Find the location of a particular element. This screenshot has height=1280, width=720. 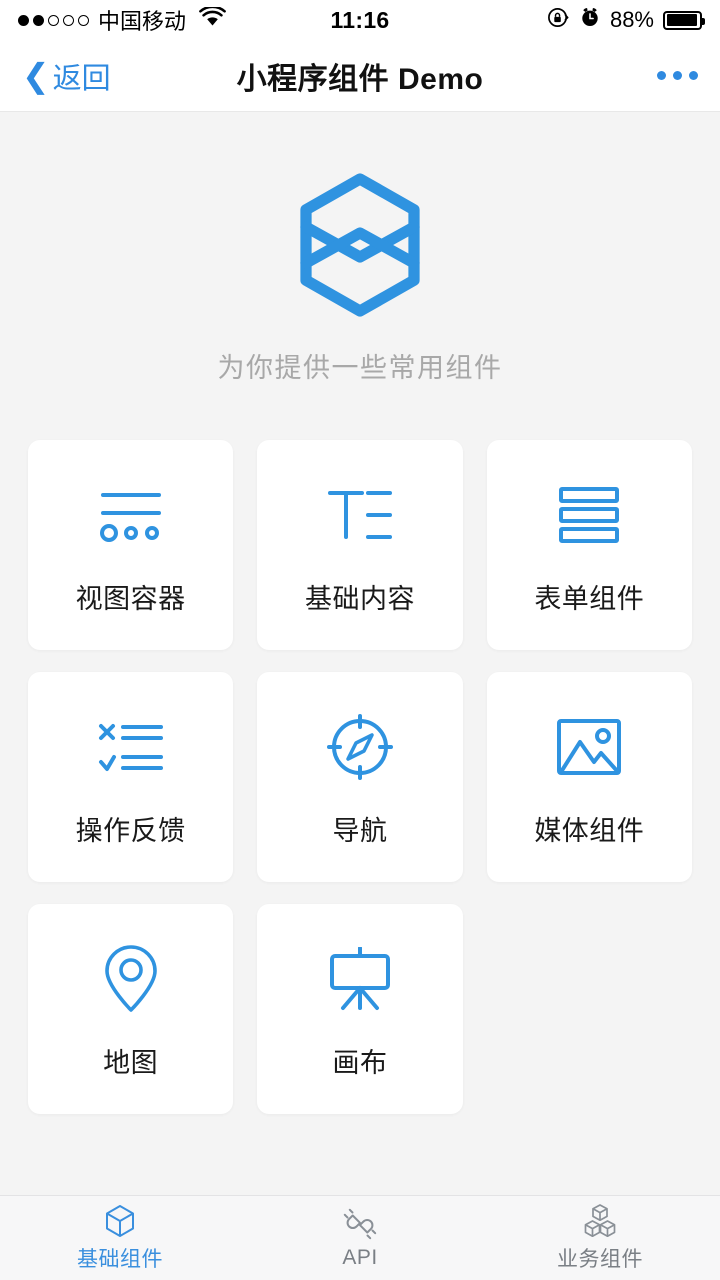

grid-card-label: 地图 is located at coordinates (131, 1062).